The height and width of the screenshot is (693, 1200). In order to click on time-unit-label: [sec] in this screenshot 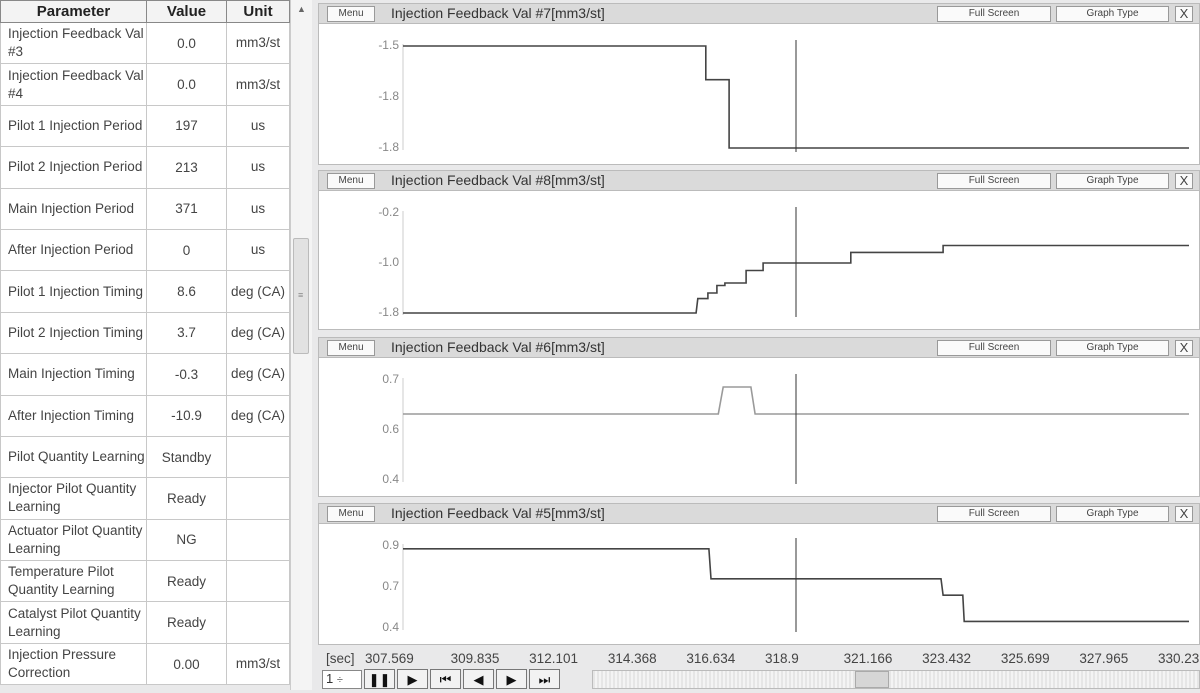, I will do `click(340, 658)`.